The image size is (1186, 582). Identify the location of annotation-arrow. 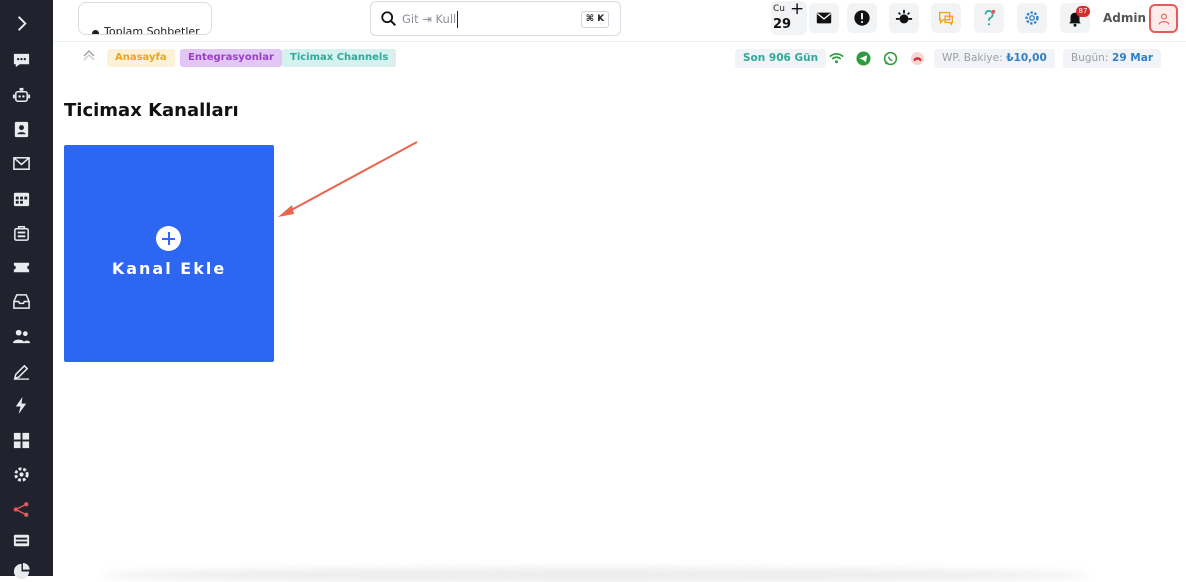
(348, 179).